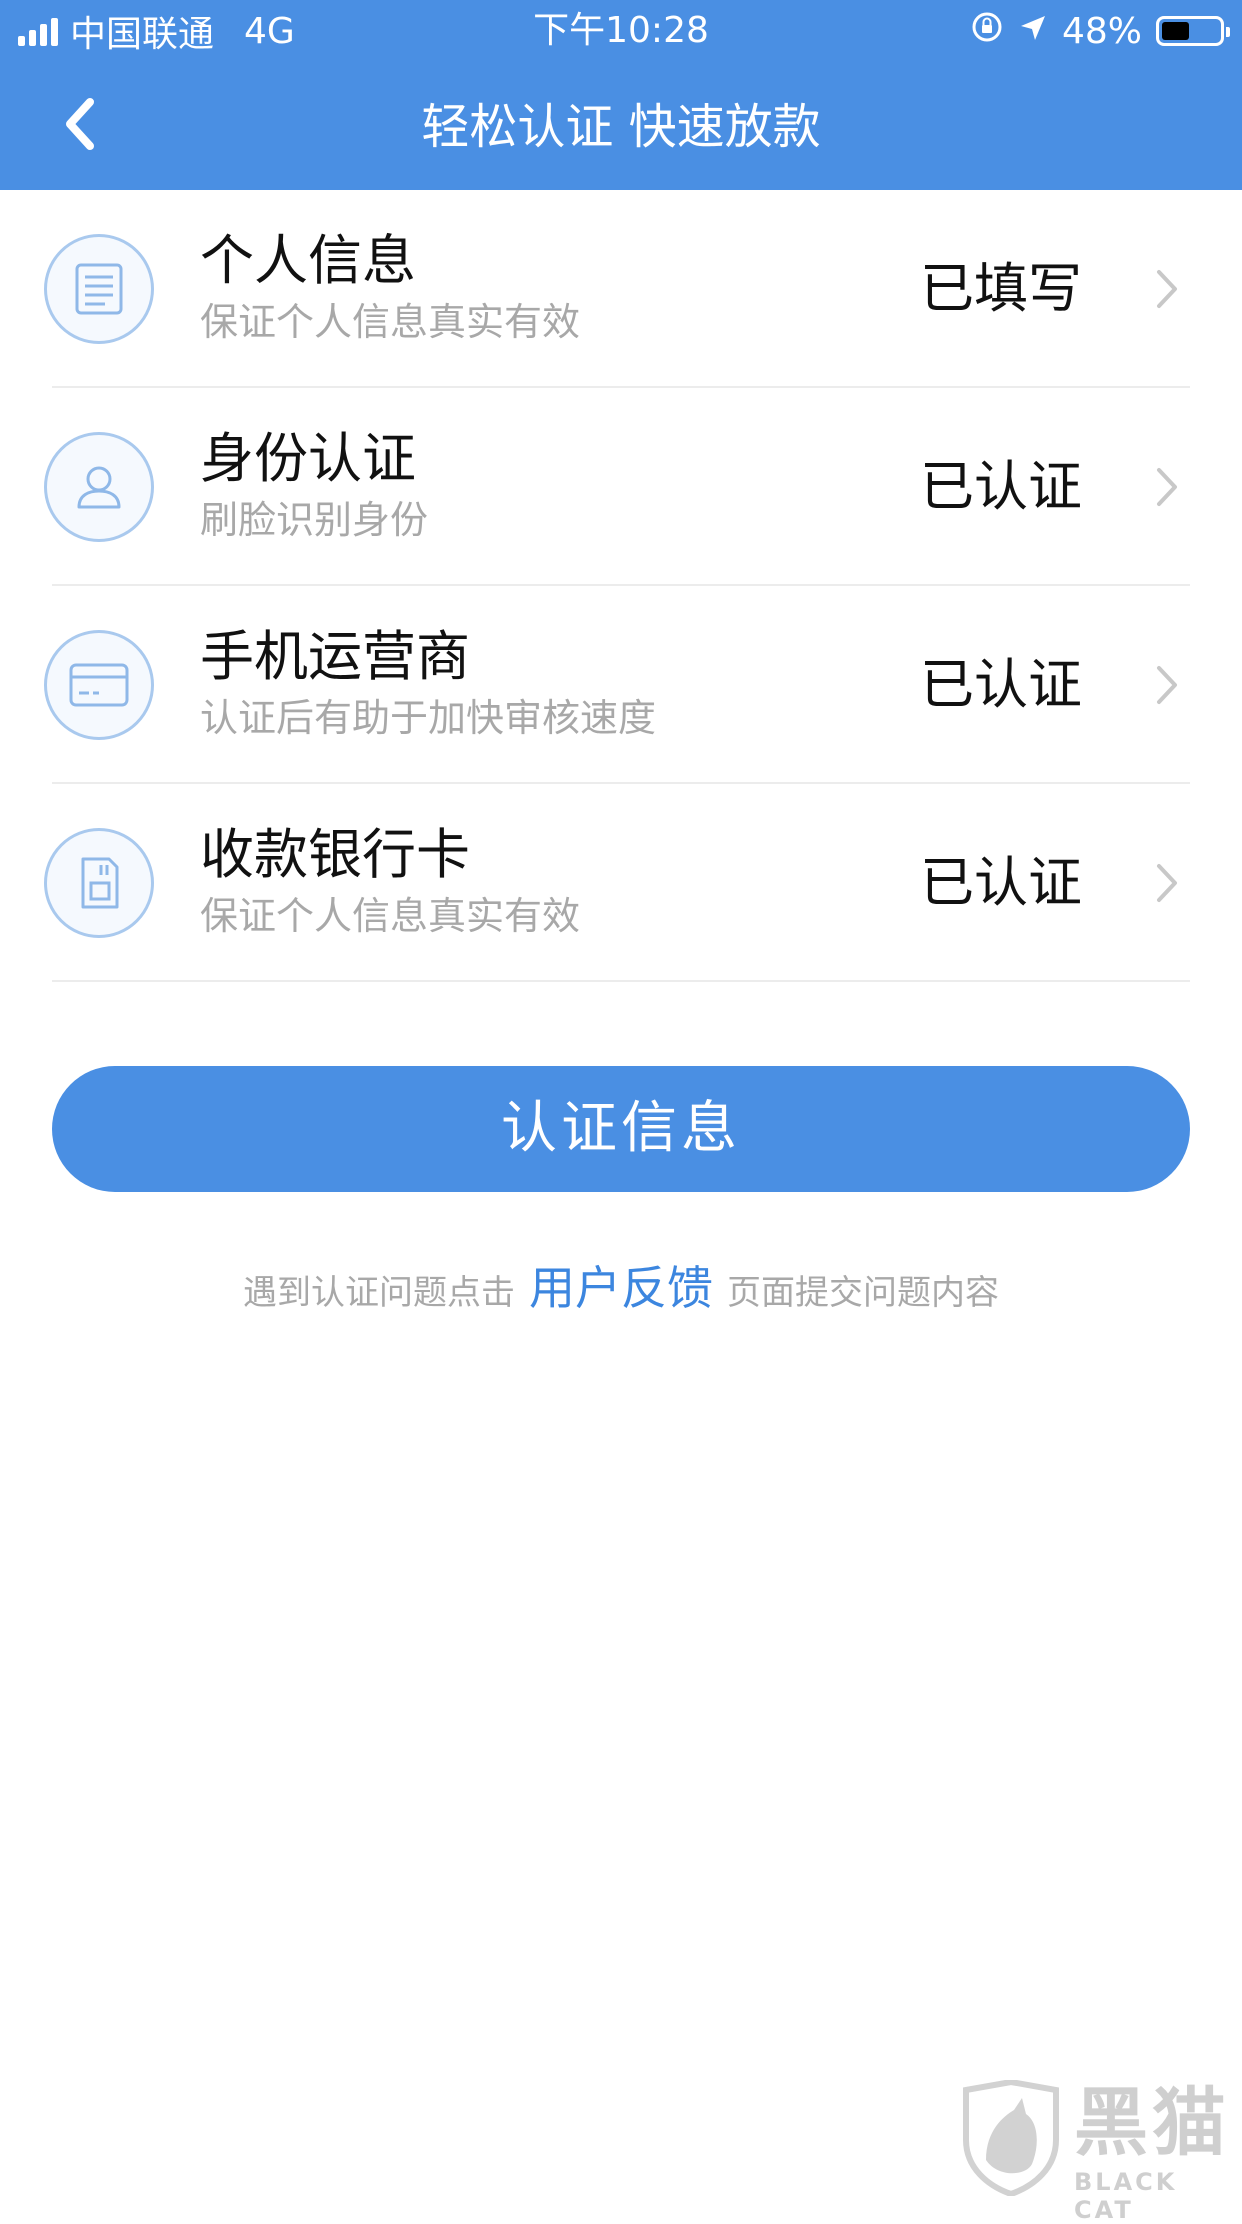 The width and height of the screenshot is (1242, 2224). What do you see at coordinates (308, 458) in the screenshot?
I see `item-title: 身份认证` at bounding box center [308, 458].